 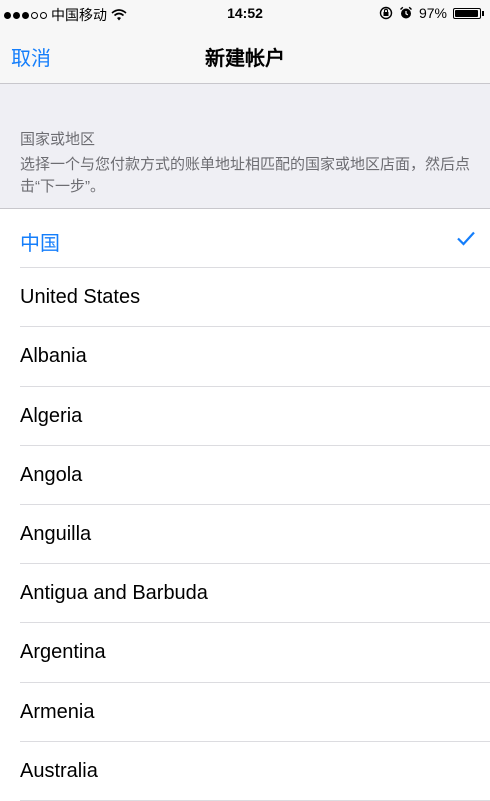 What do you see at coordinates (80, 297) in the screenshot?
I see `country-label: United States` at bounding box center [80, 297].